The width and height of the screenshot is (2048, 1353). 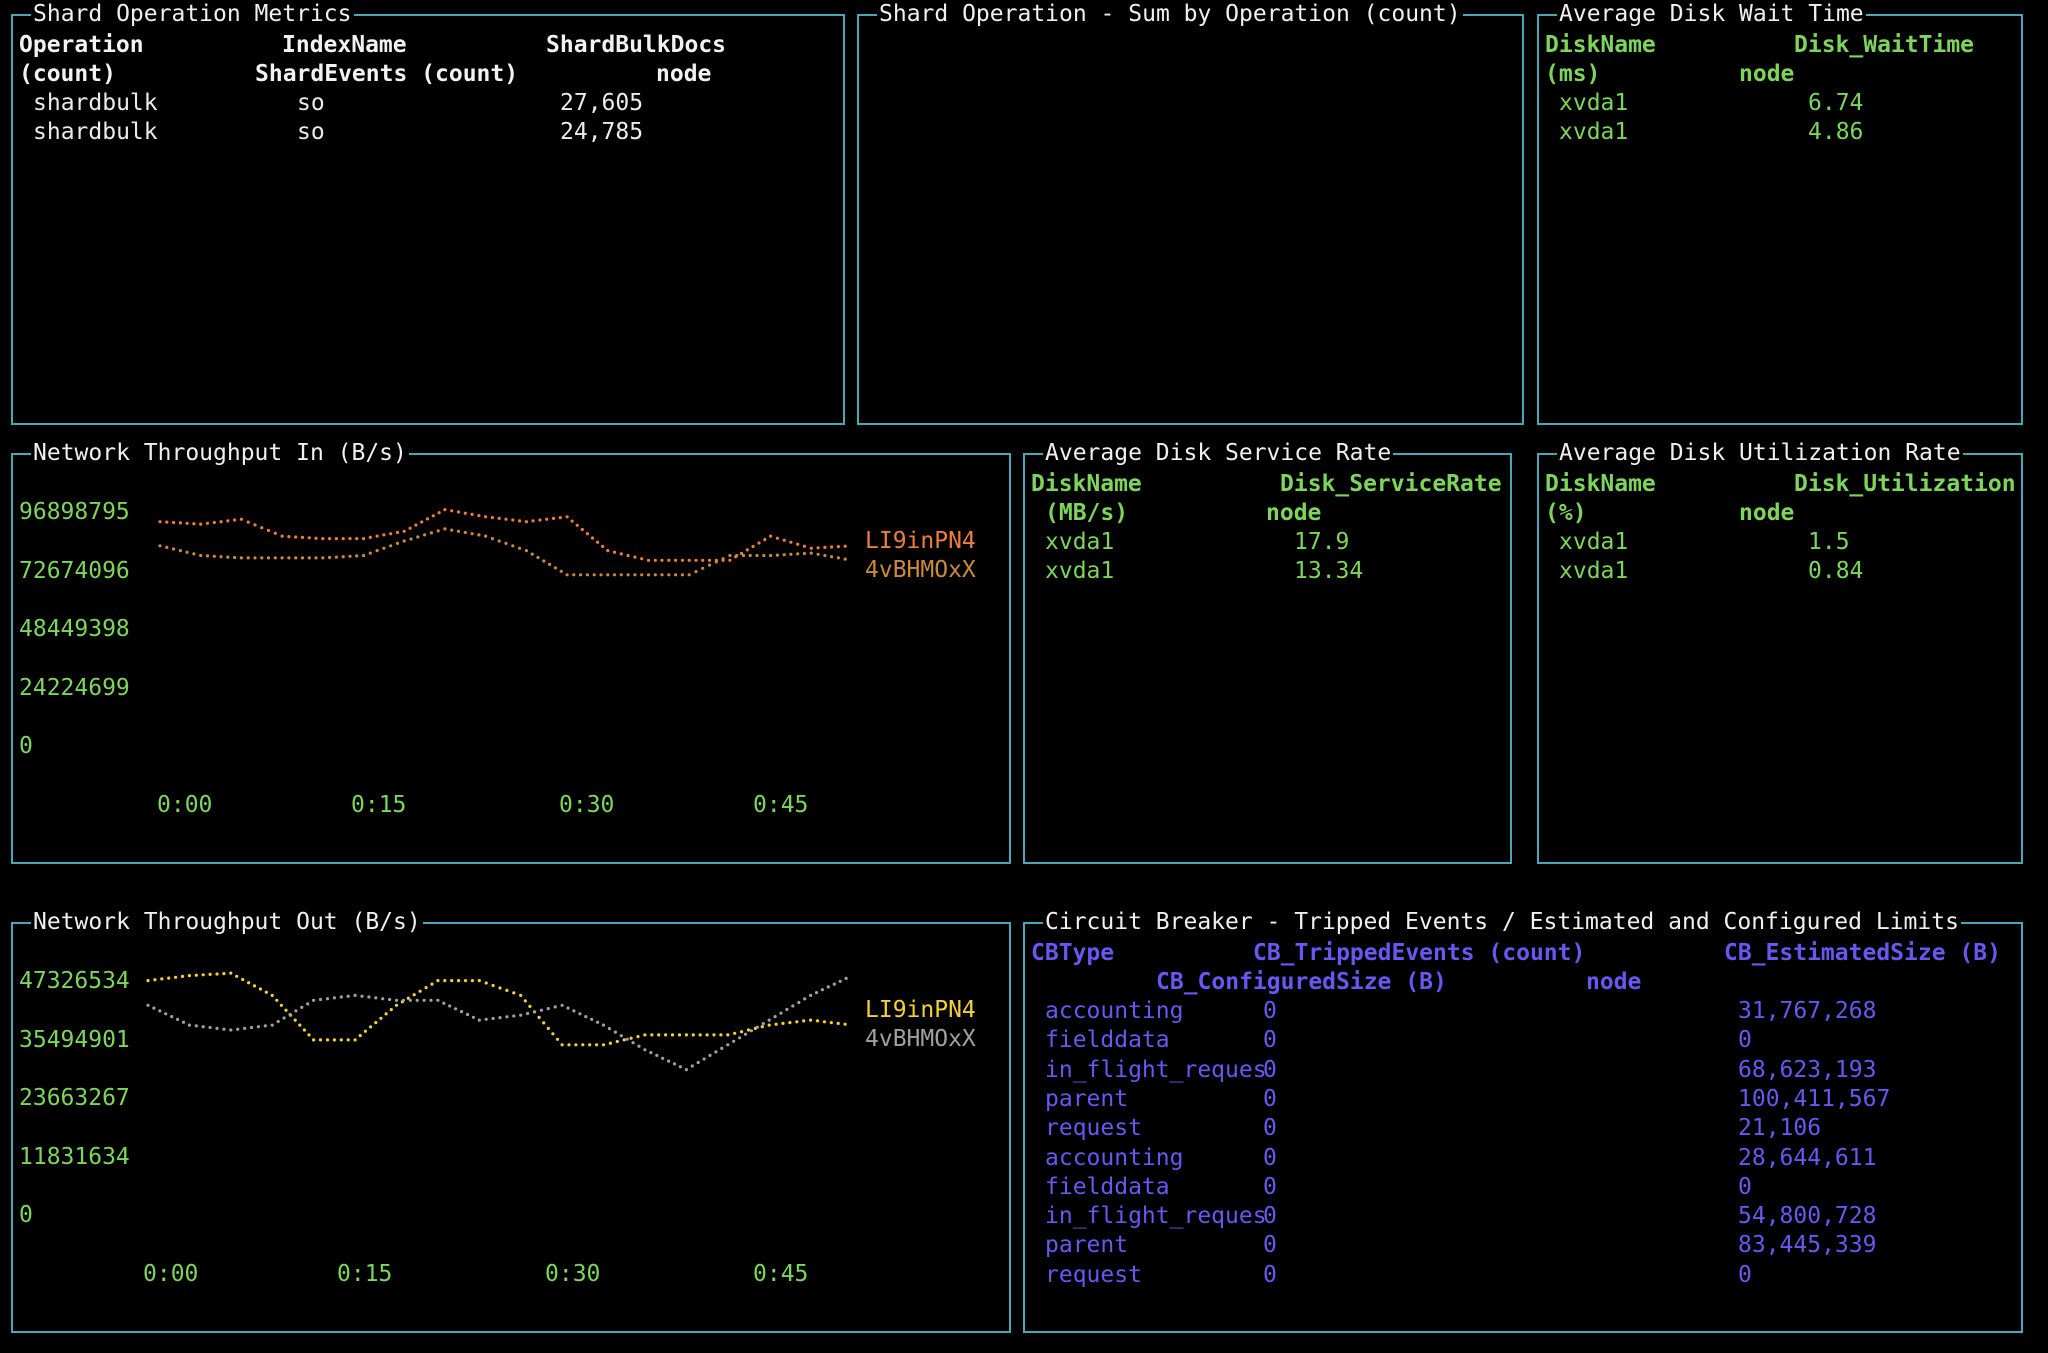 I want to click on table-cell: 1.5, so click(x=1829, y=542).